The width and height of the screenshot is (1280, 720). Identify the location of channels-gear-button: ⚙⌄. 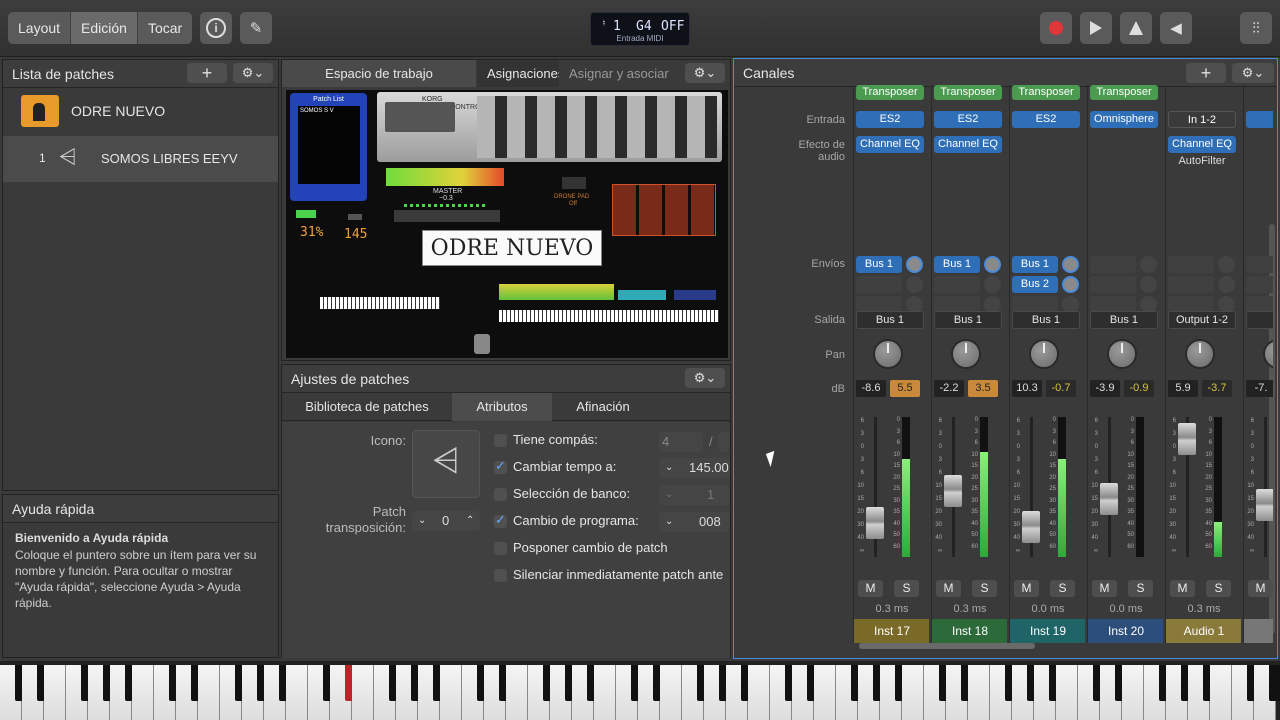
(1253, 73).